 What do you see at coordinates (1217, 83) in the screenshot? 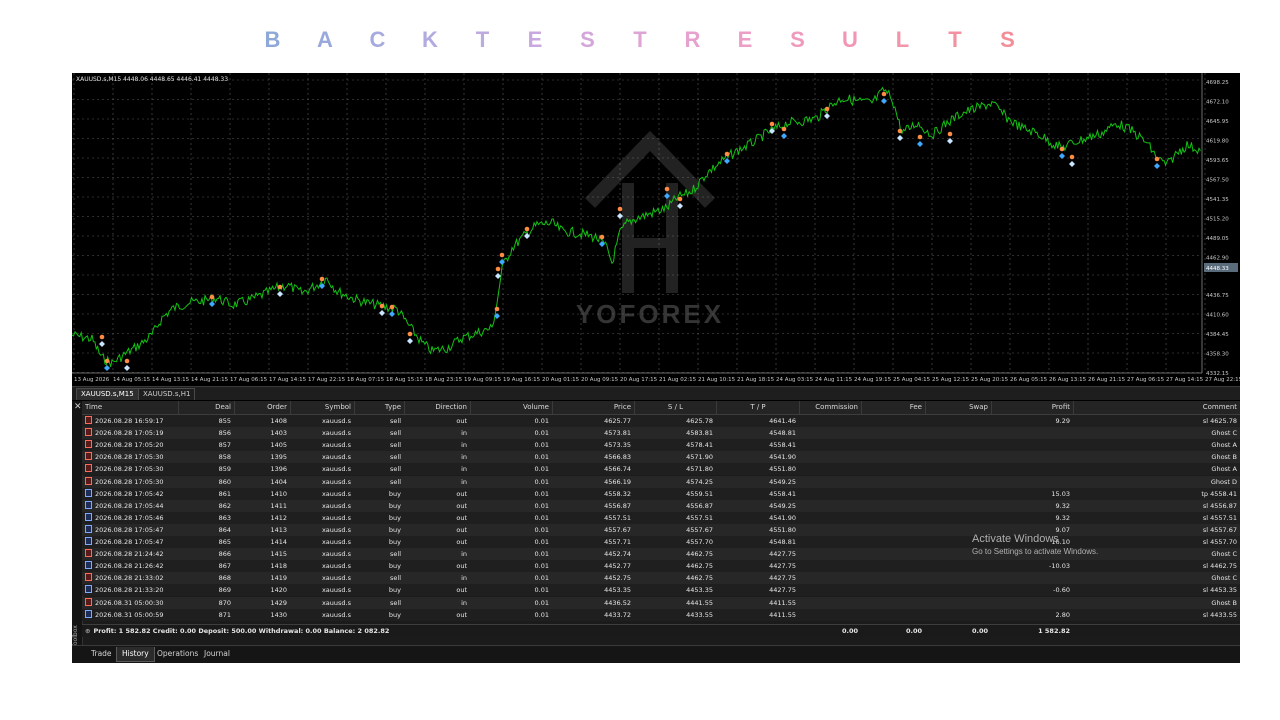
I see `price-axis-label: 4698.25` at bounding box center [1217, 83].